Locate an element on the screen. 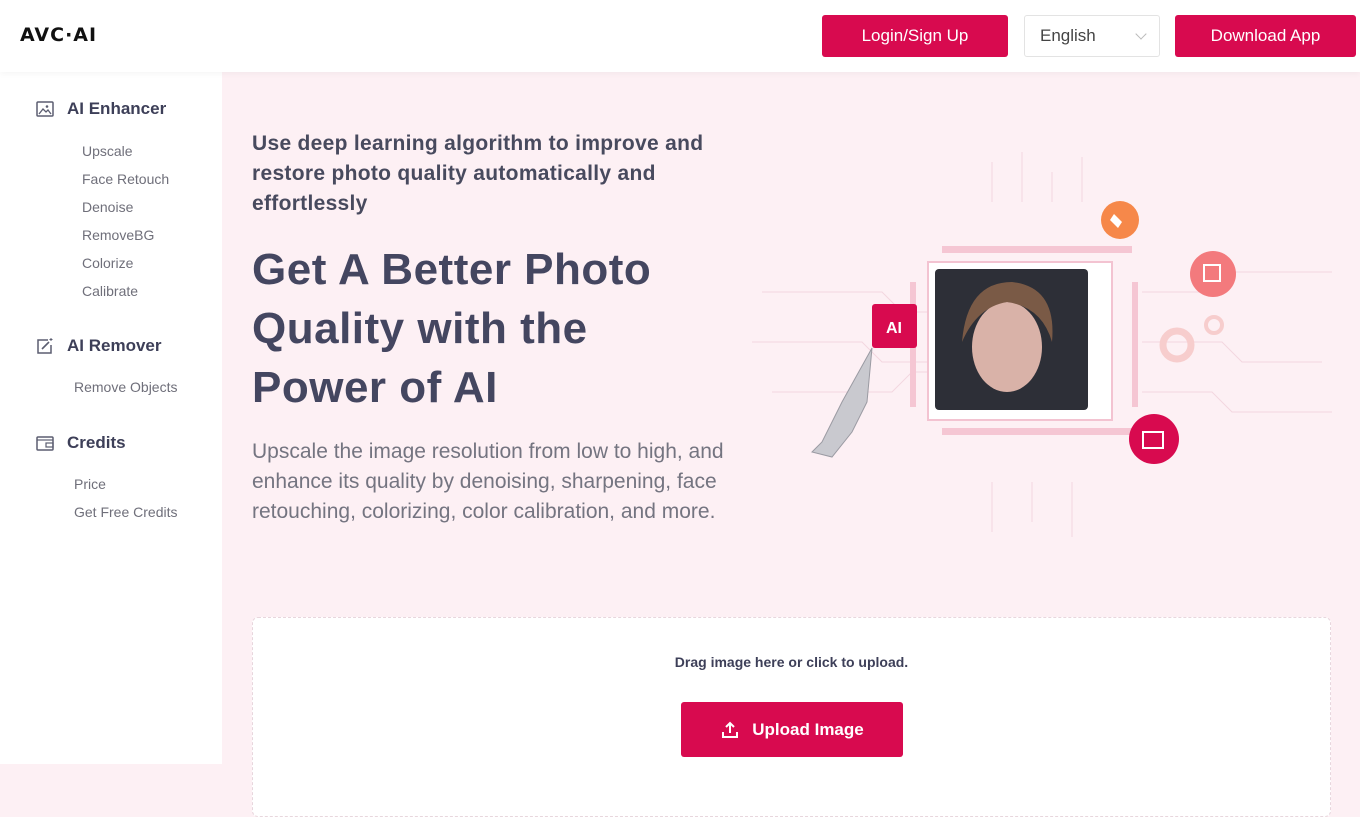  resize-icon is located at coordinates (1213, 274).